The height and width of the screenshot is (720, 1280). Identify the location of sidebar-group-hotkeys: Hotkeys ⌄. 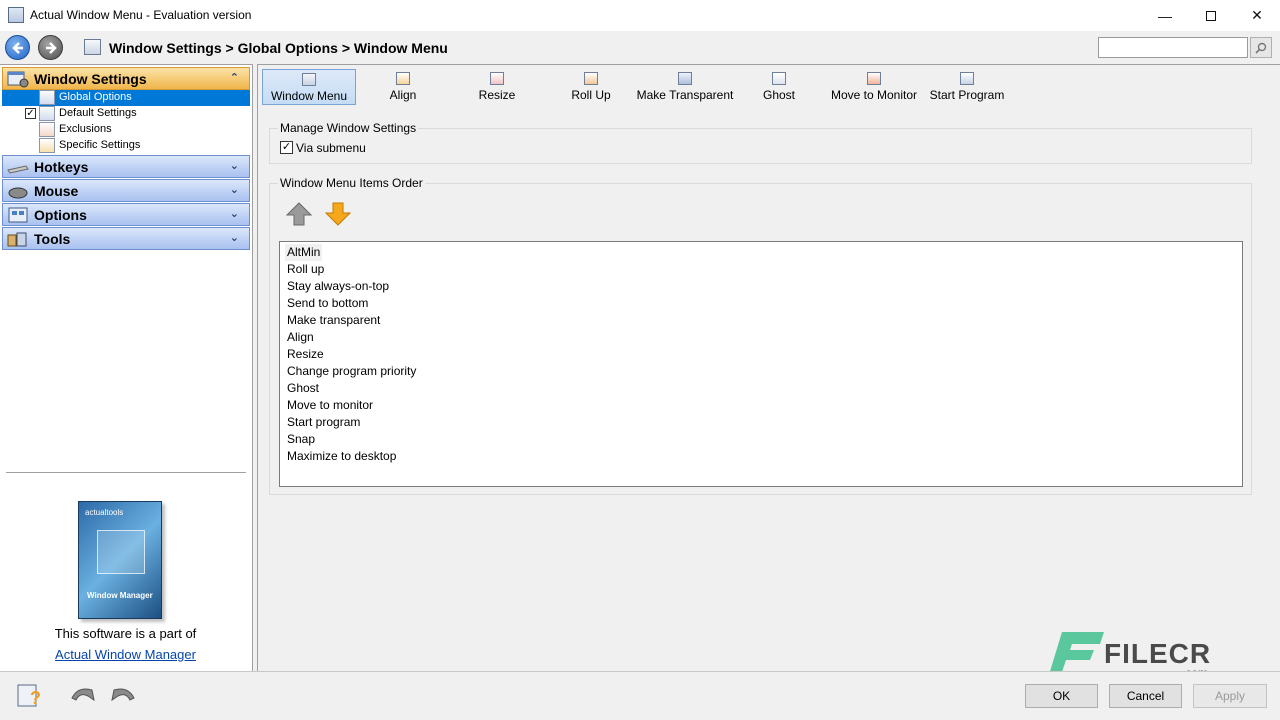
(126, 166).